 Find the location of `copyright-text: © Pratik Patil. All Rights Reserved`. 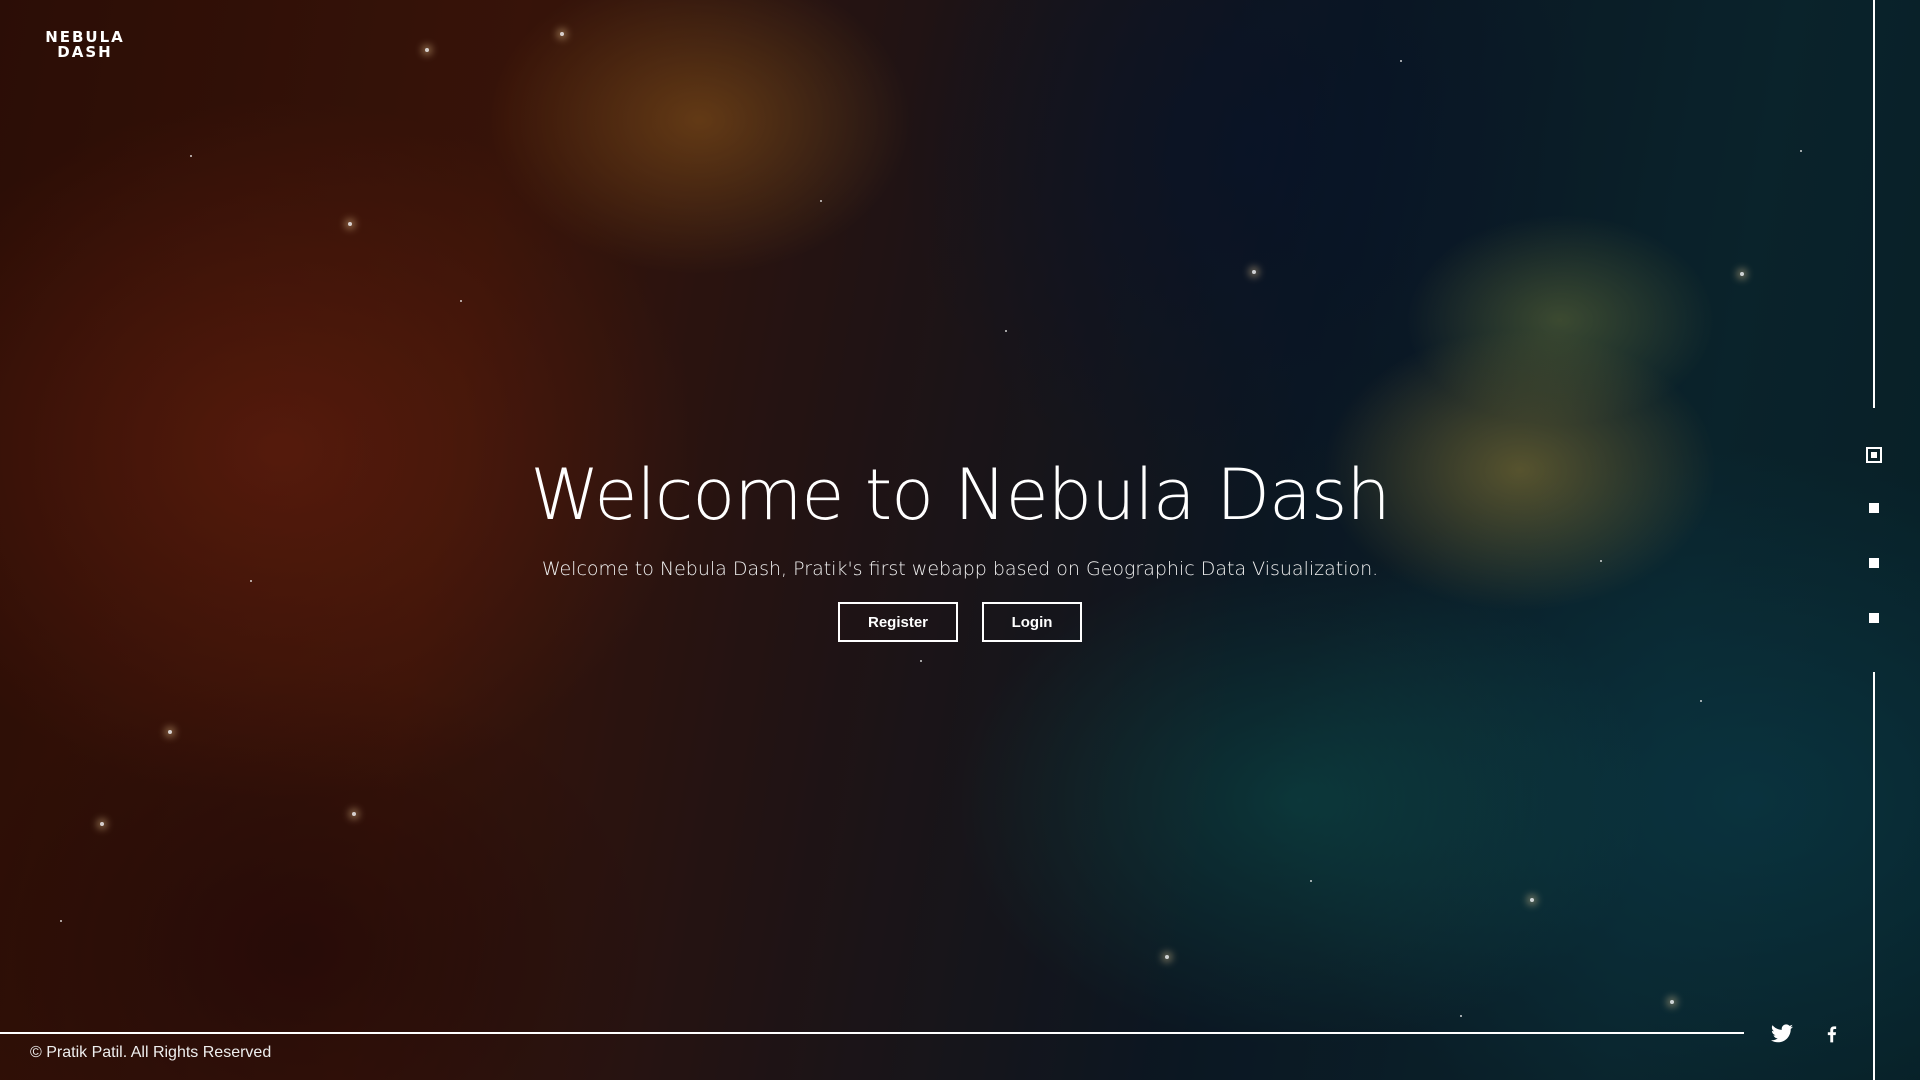

copyright-text: © Pratik Patil. All Rights Reserved is located at coordinates (151, 1052).